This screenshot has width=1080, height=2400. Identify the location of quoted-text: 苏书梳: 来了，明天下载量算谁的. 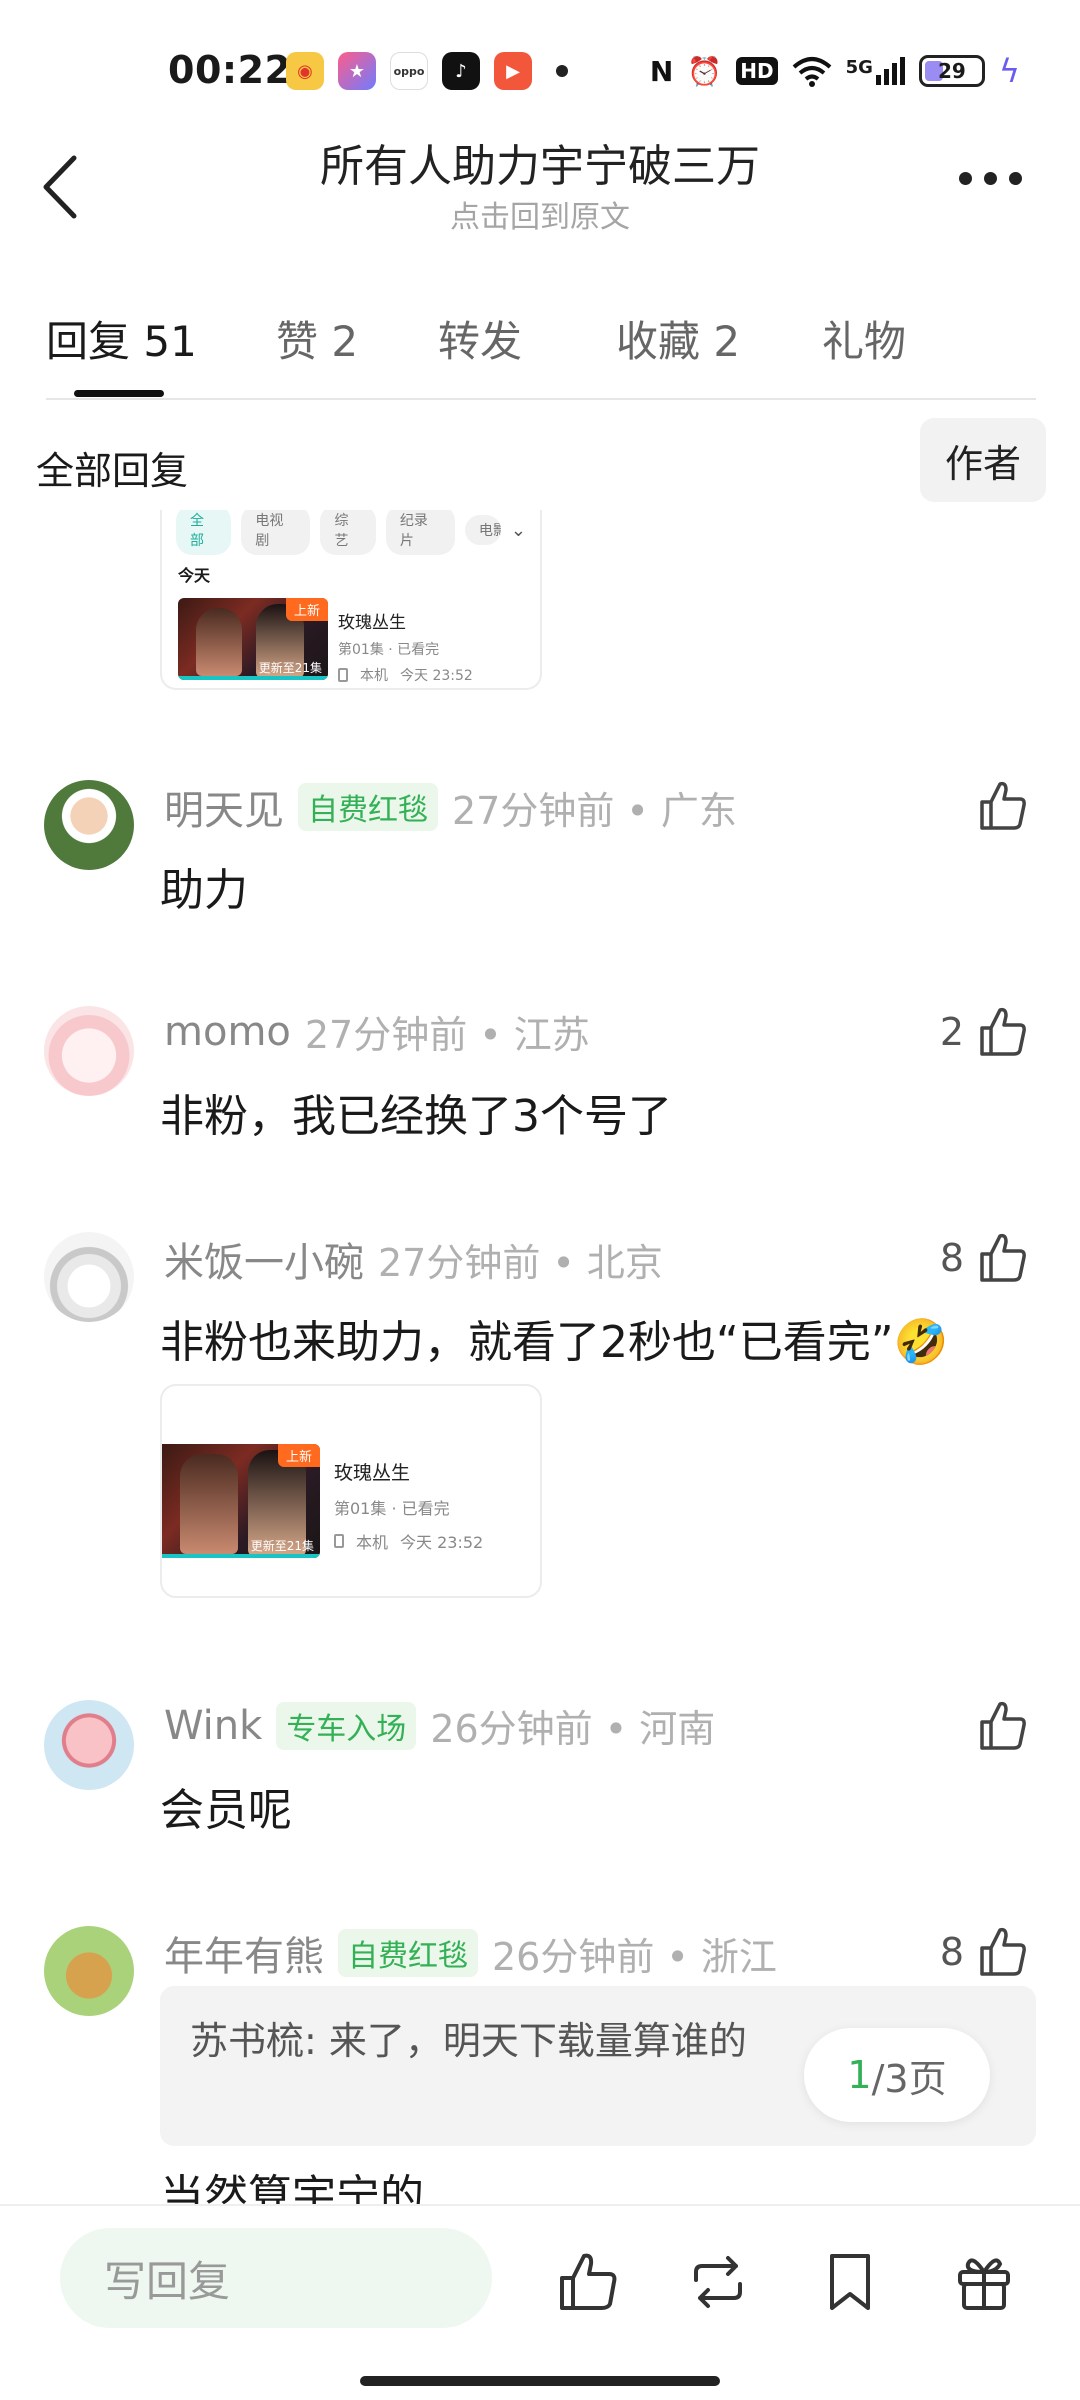
(468, 2041).